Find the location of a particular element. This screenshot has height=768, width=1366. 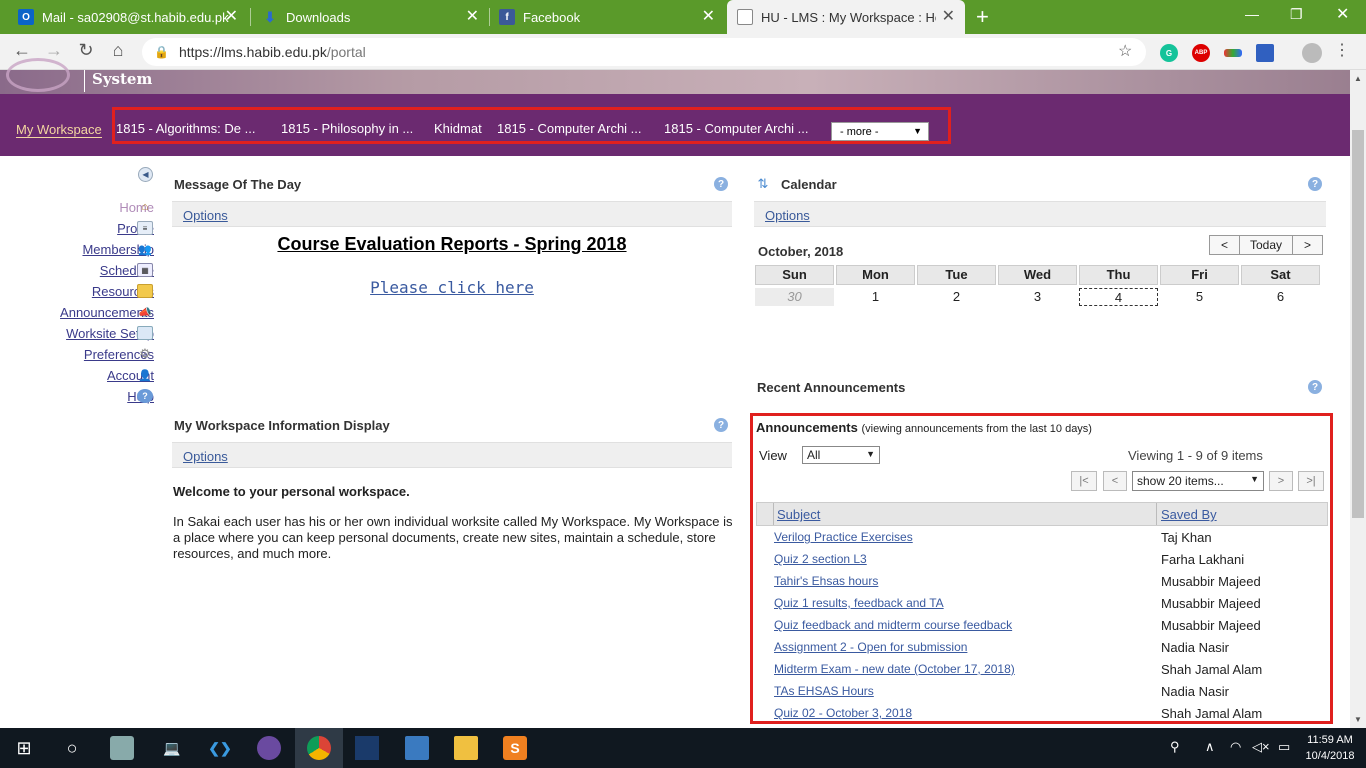

refresh-icon: ⇅ is located at coordinates (763, 183).